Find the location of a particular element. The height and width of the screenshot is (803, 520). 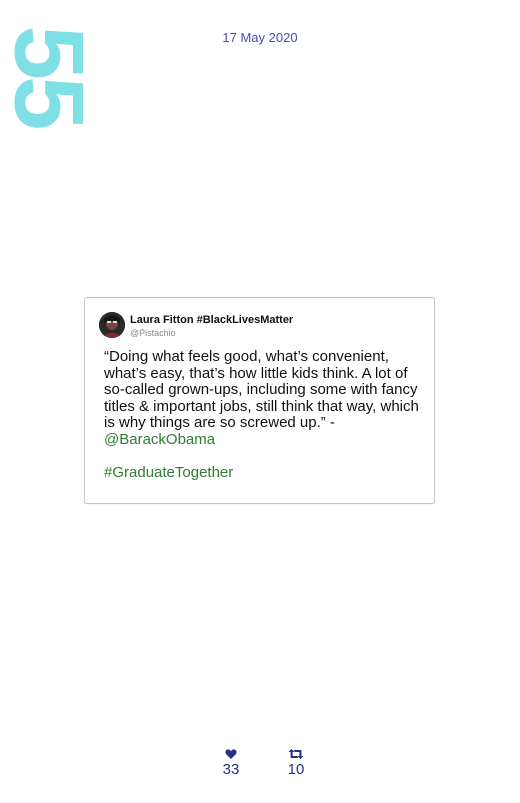

tweet-stats: 33 10 is located at coordinates (260, 768).